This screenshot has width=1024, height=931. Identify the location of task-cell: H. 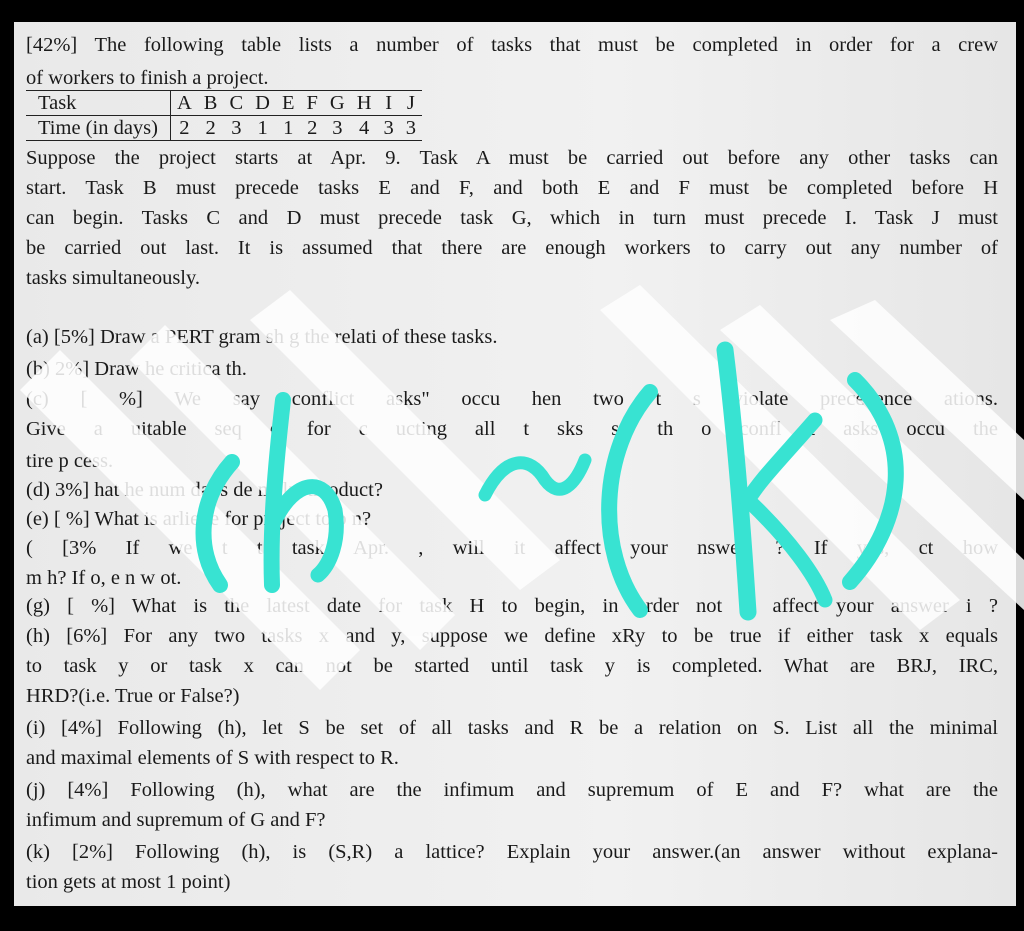
(364, 103).